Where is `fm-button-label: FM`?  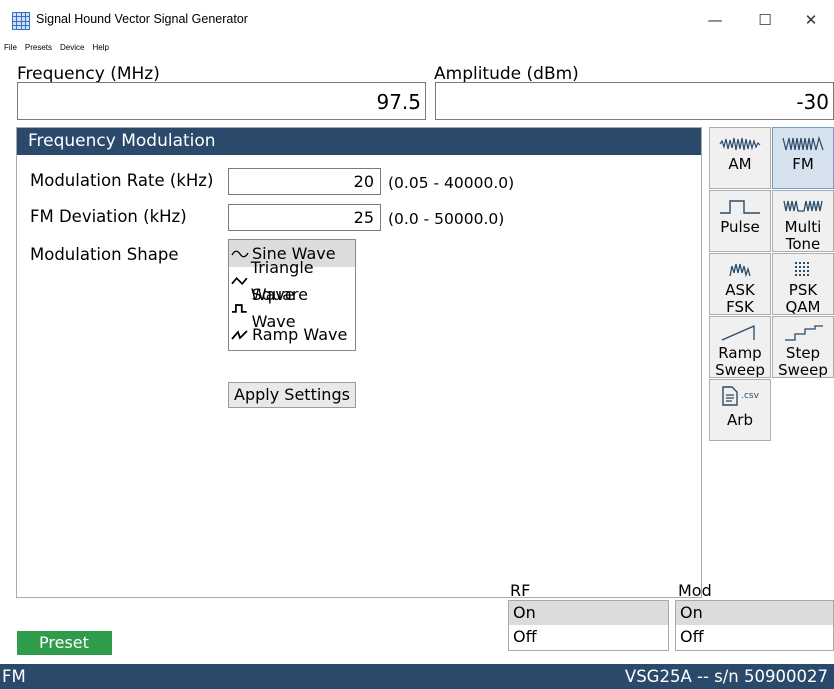
fm-button-label: FM is located at coordinates (803, 164).